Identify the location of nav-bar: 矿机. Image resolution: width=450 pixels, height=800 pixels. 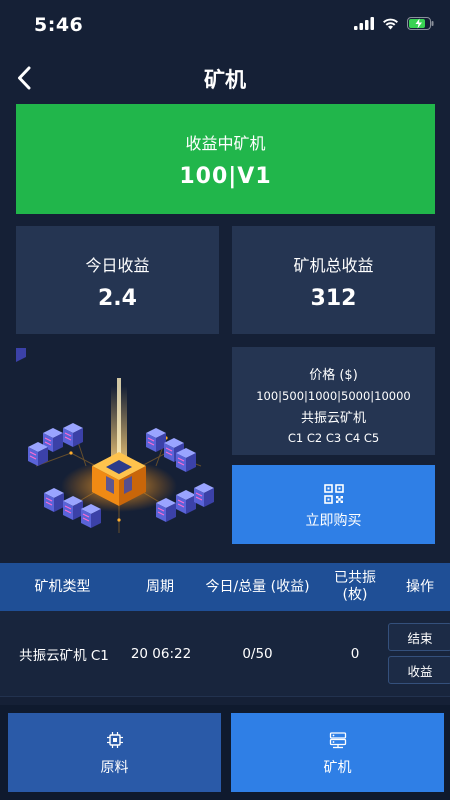
(225, 78).